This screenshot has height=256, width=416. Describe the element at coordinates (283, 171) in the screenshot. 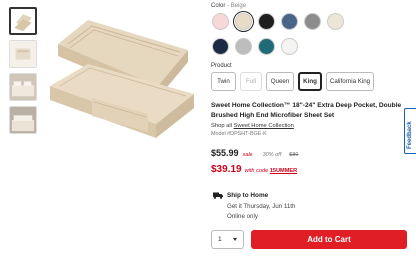

I see `promo-code: 15UMMER` at that location.